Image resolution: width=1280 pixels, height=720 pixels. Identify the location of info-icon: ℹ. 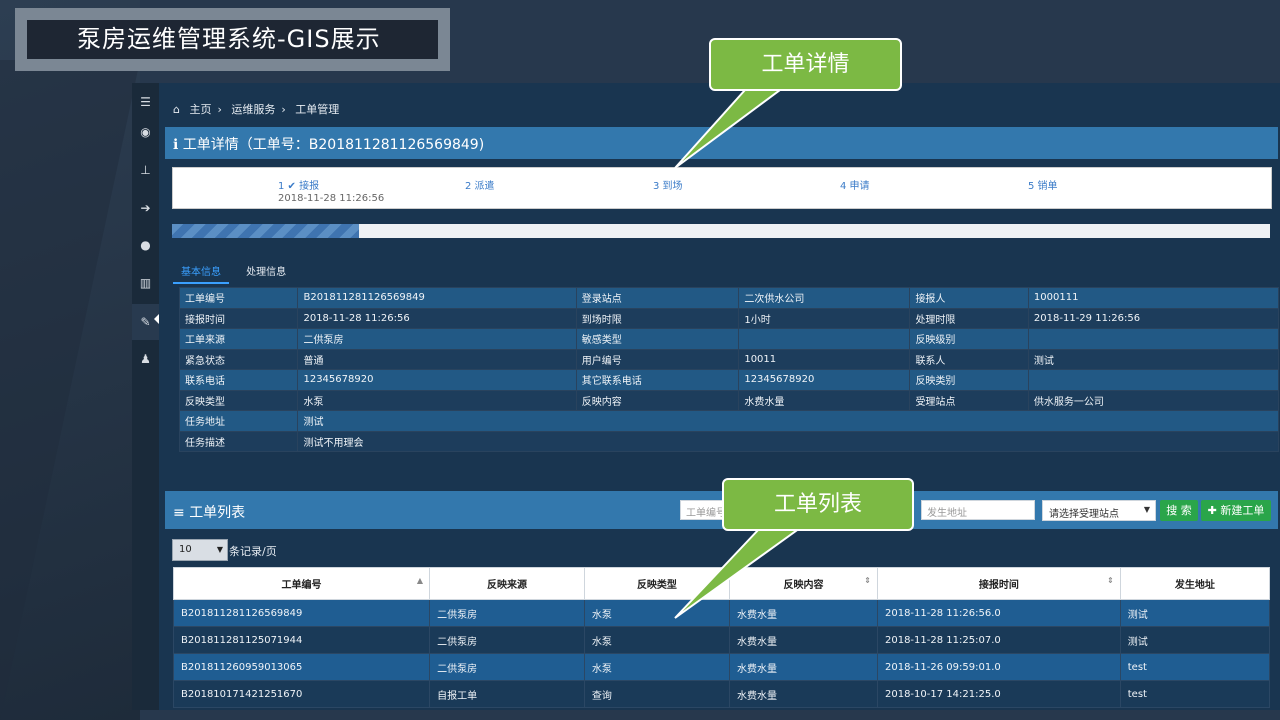
(176, 145).